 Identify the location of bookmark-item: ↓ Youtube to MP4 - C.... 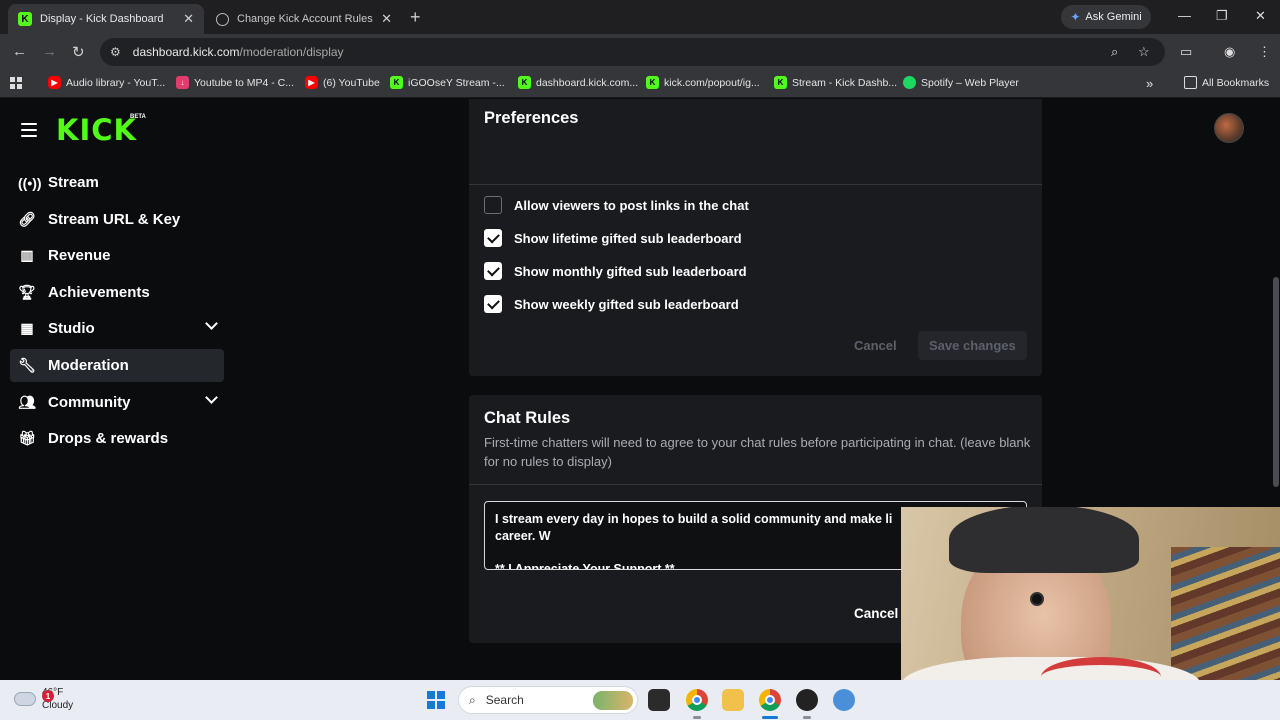
(235, 82).